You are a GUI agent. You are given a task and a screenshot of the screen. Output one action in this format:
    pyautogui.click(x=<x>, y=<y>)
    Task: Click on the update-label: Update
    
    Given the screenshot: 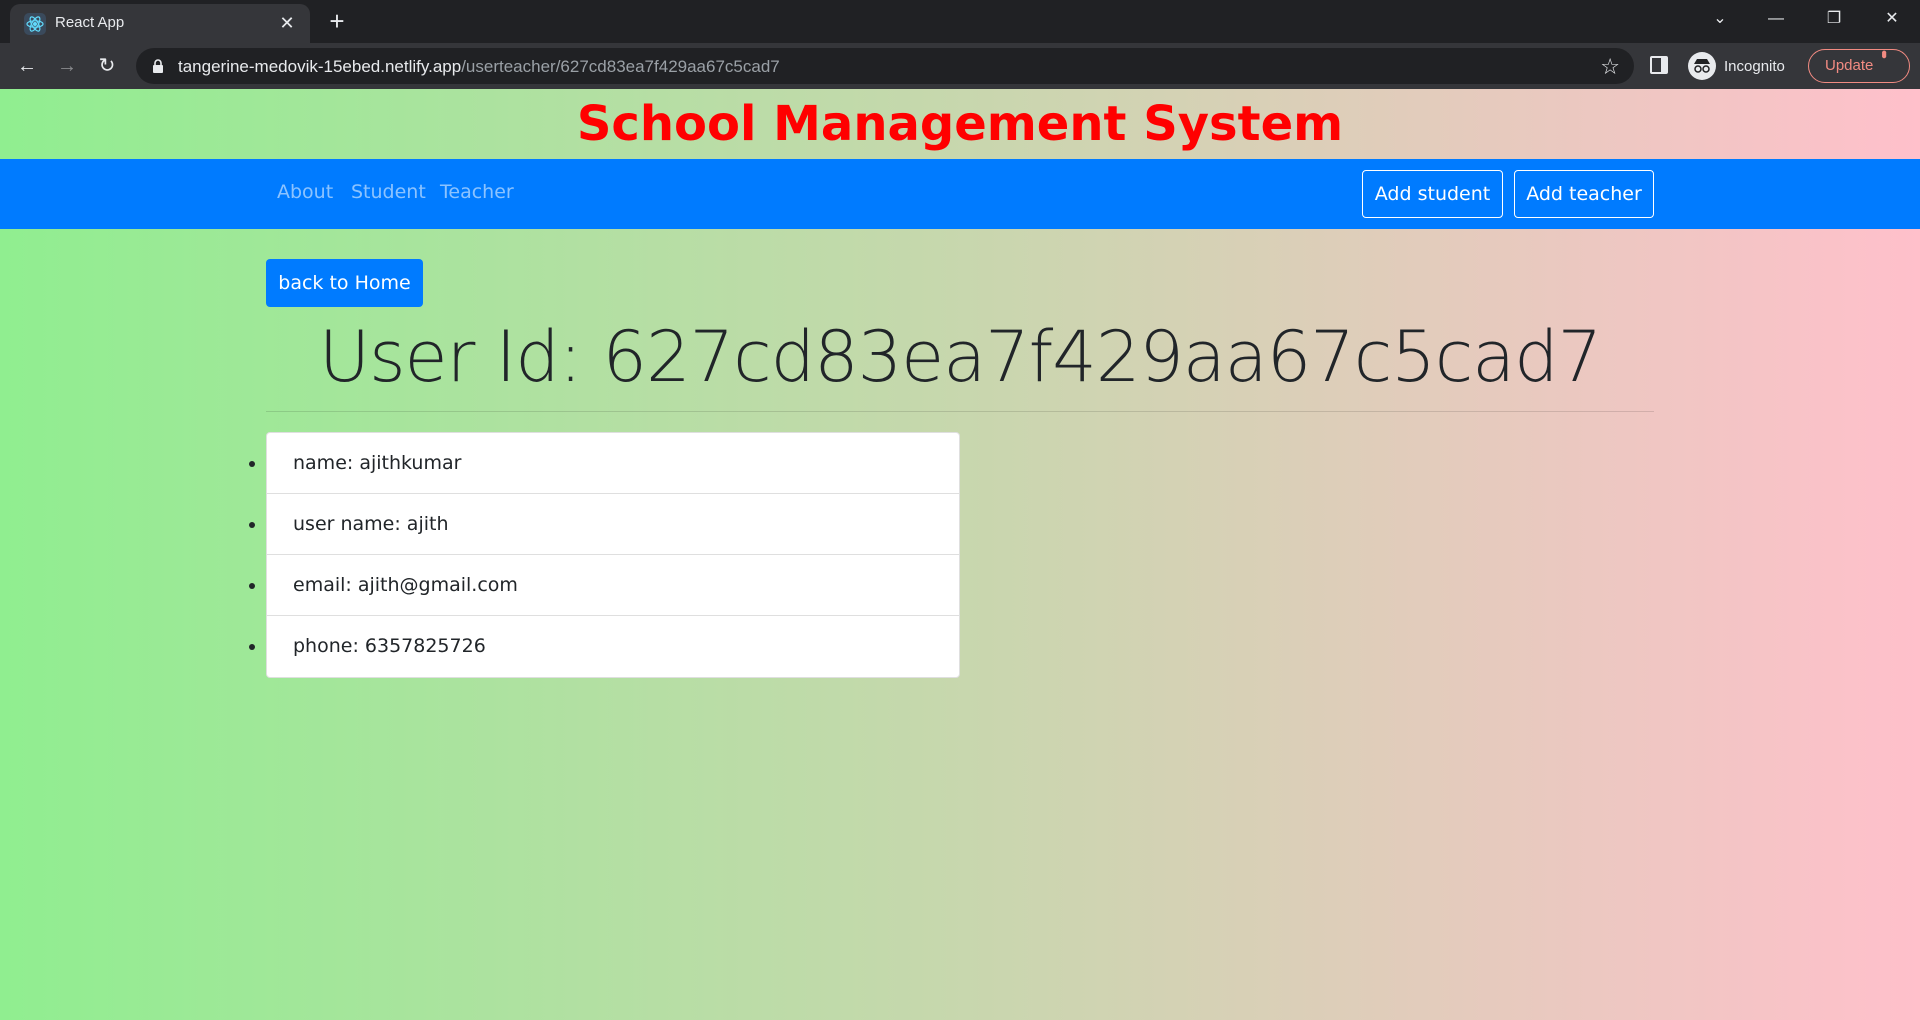 What is the action you would take?
    pyautogui.click(x=1849, y=65)
    